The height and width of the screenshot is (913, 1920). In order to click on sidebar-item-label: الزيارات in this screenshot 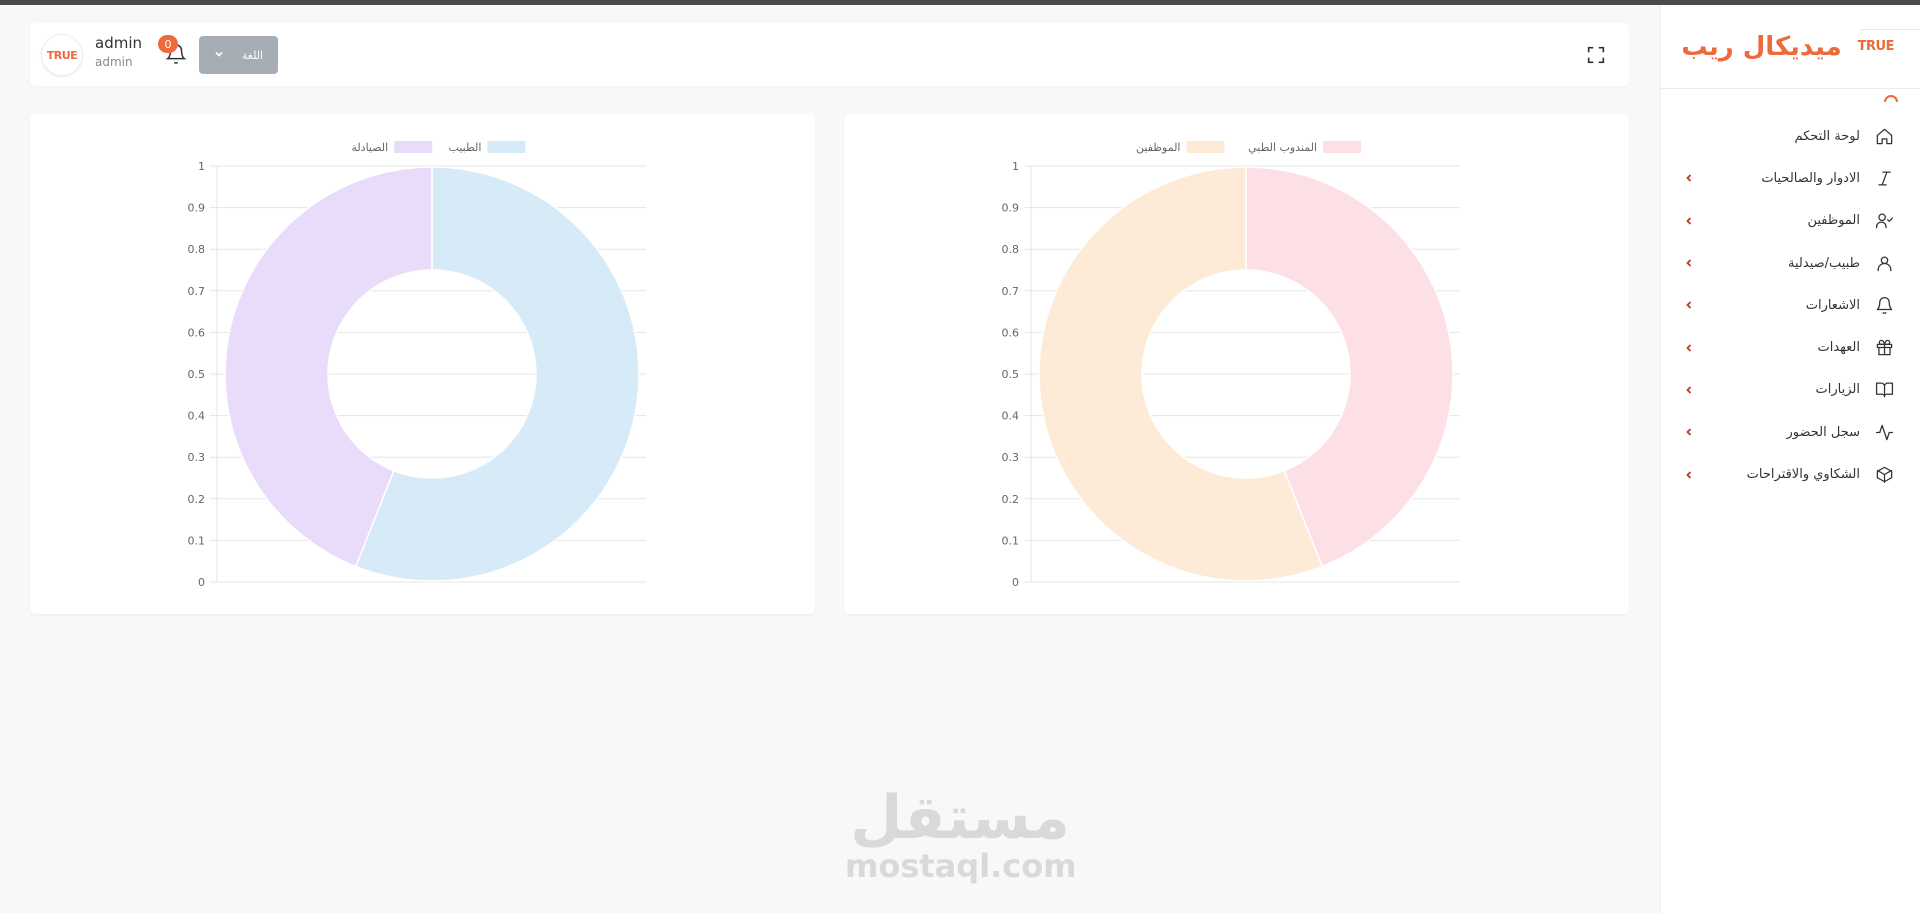, I will do `click(1837, 390)`.